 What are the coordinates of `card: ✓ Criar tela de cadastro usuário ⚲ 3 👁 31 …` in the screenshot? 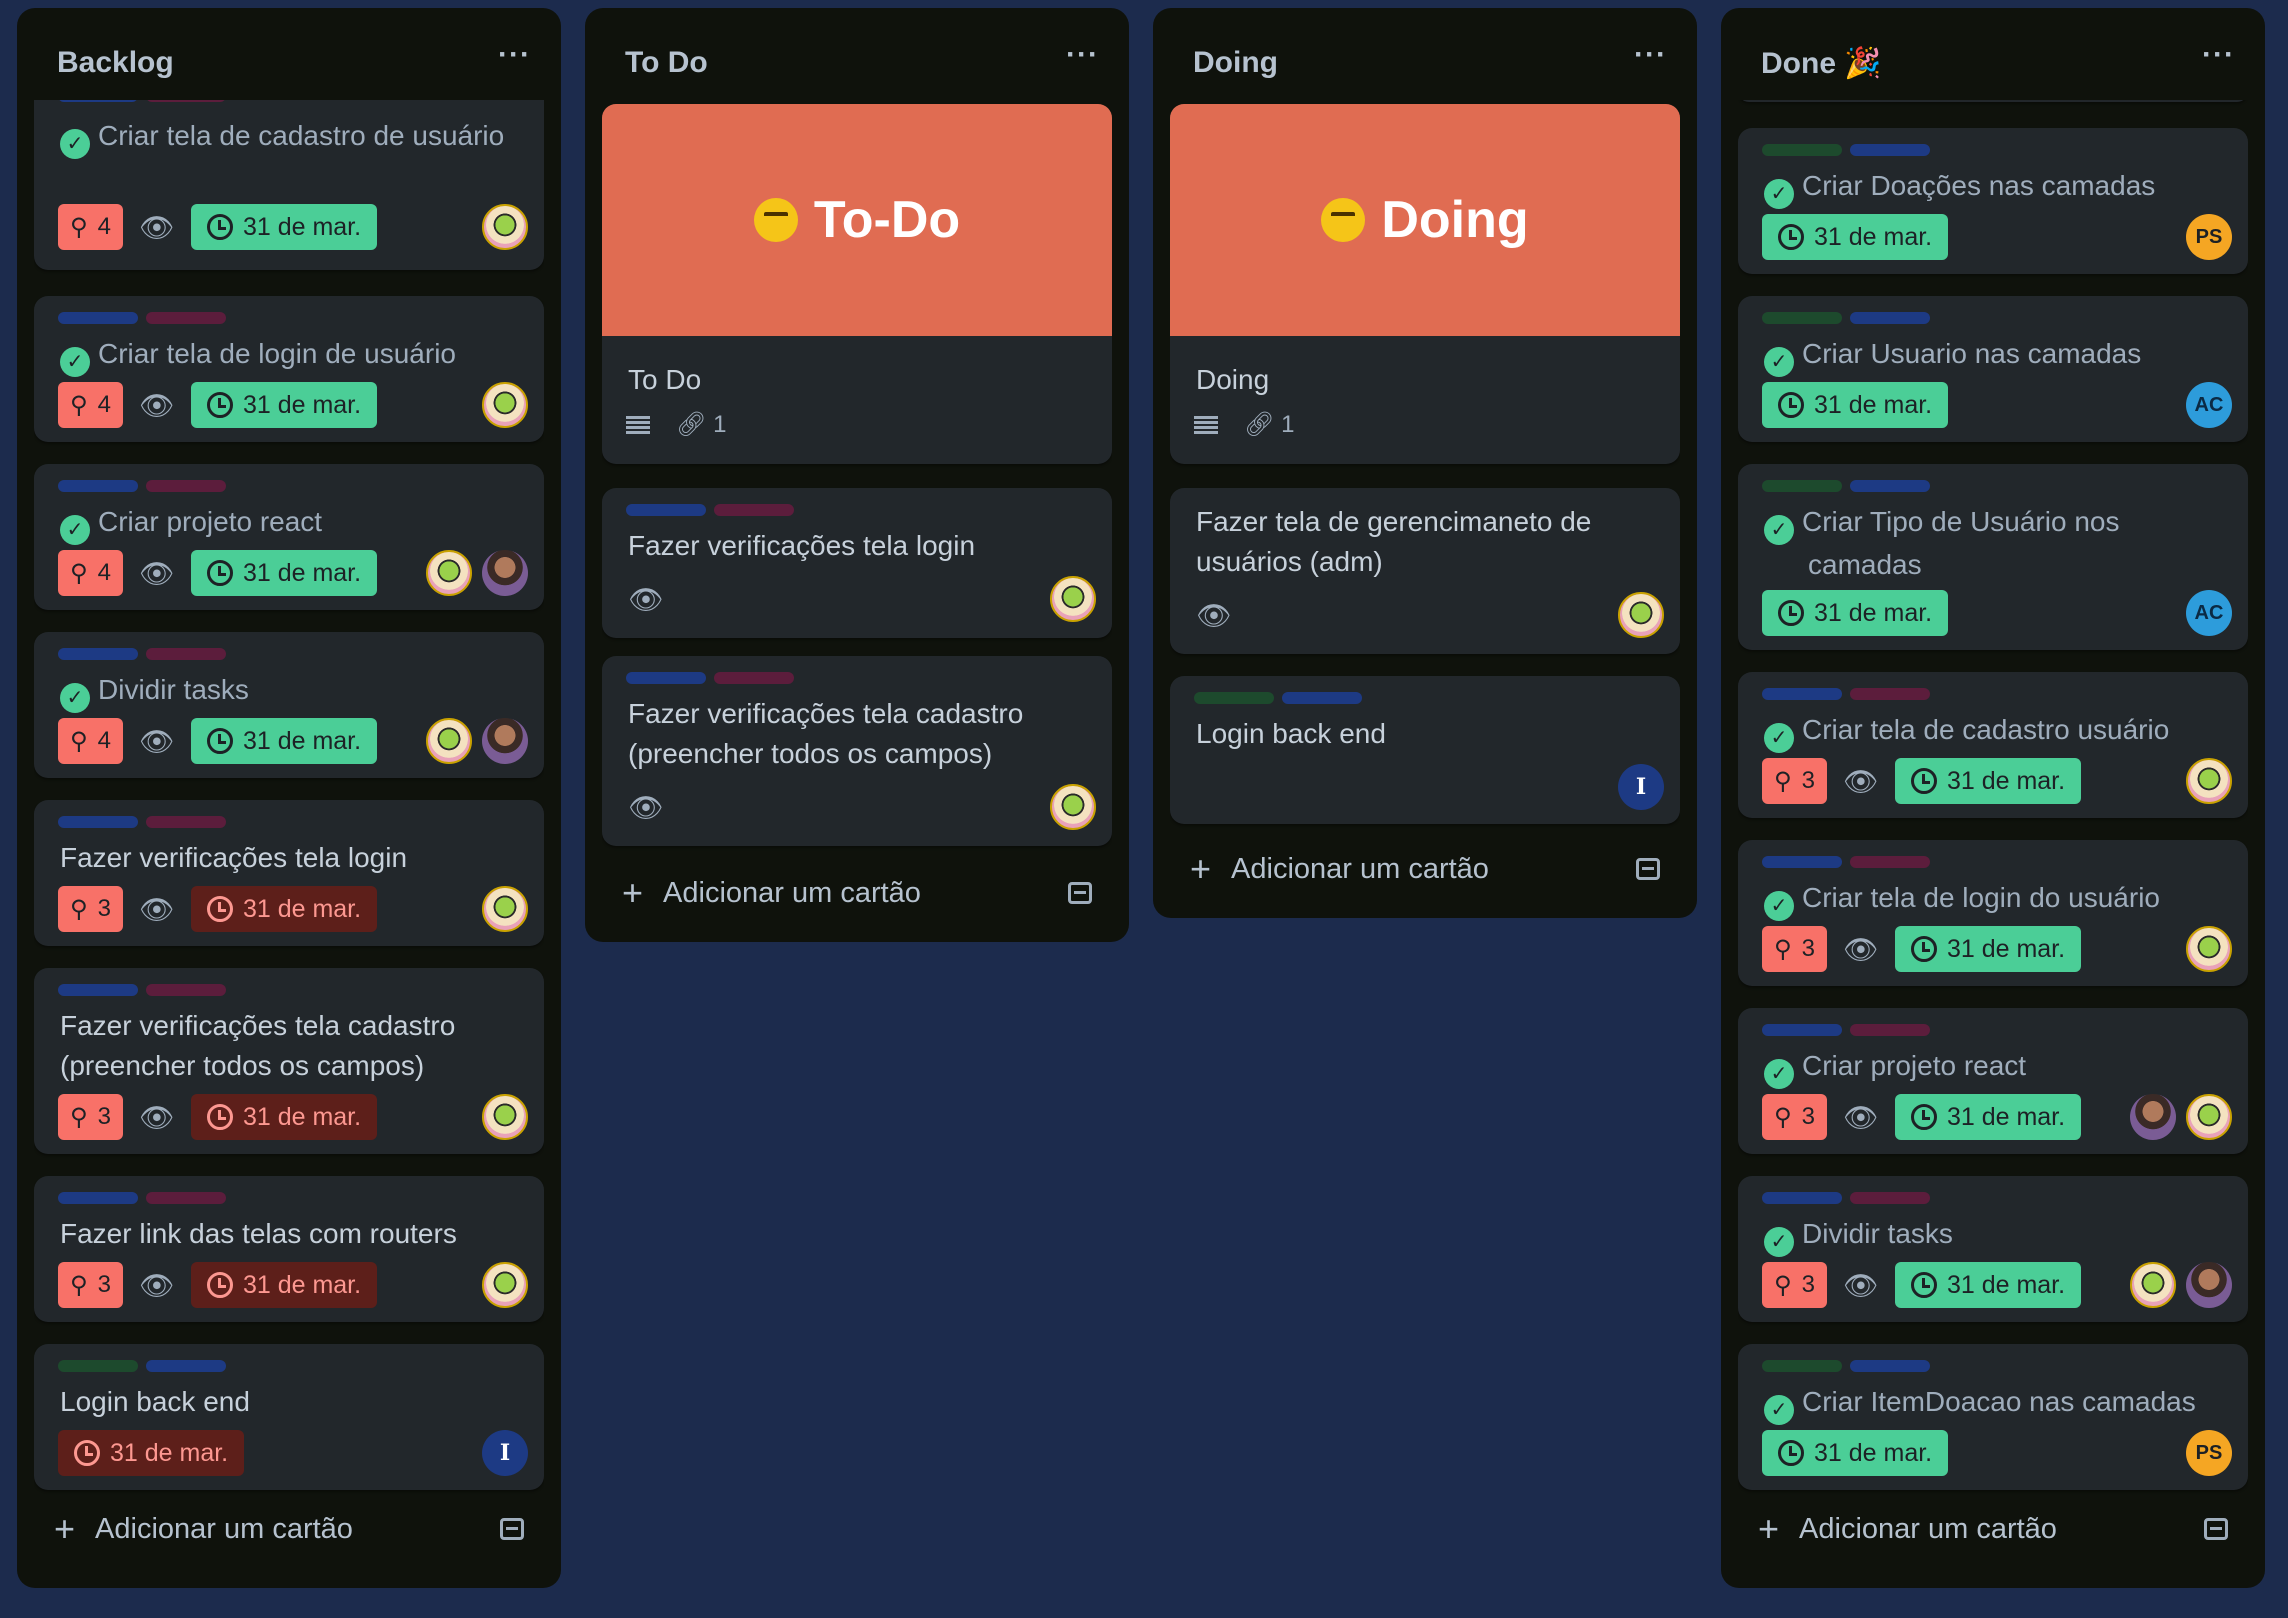 It's located at (1993, 745).